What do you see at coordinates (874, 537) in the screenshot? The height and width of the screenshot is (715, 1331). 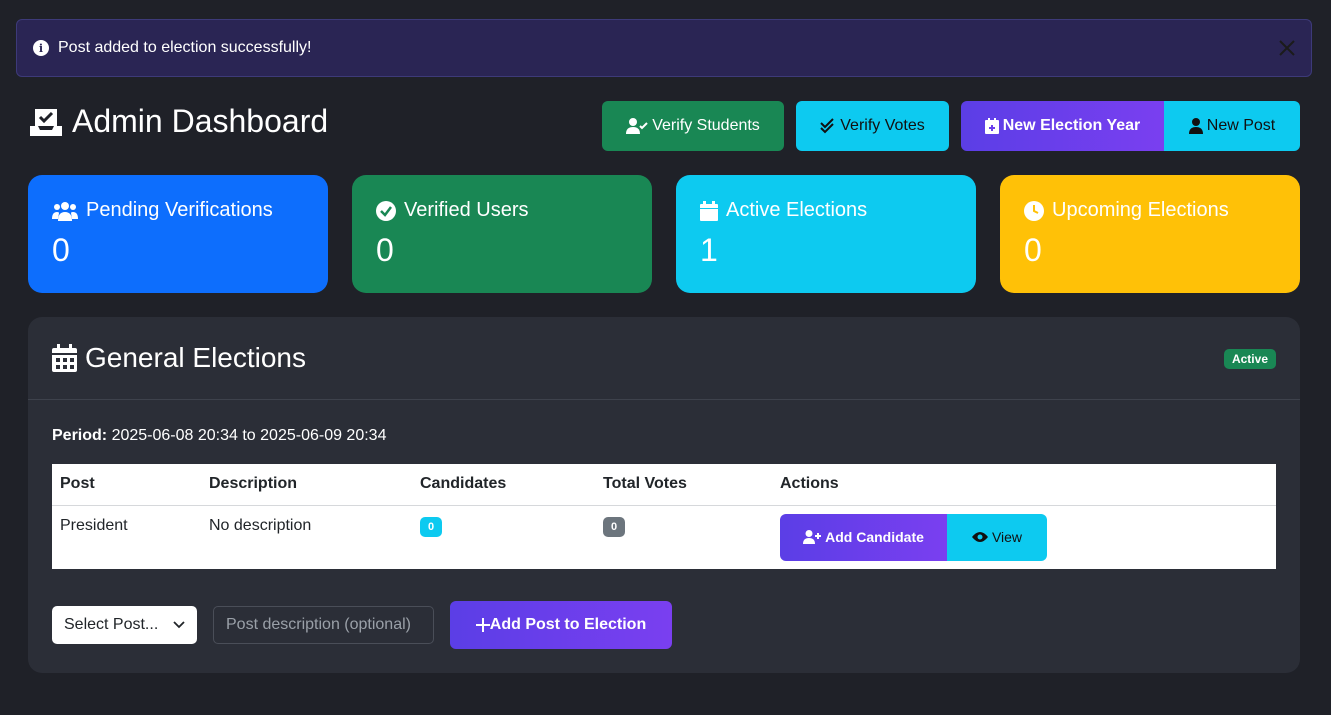 I see `add-candidate-label: Add Candidate` at bounding box center [874, 537].